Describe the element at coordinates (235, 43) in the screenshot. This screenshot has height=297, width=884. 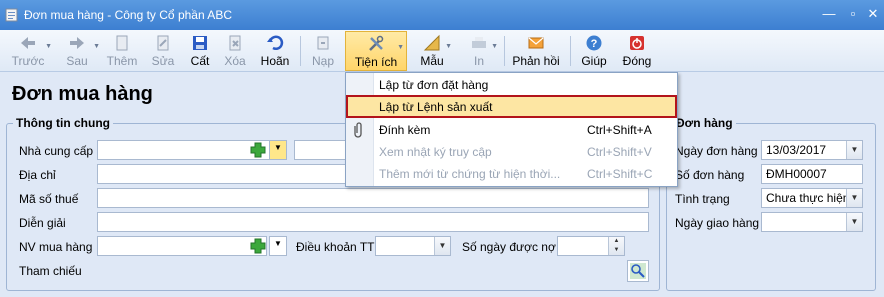
I see `delete-icon` at that location.